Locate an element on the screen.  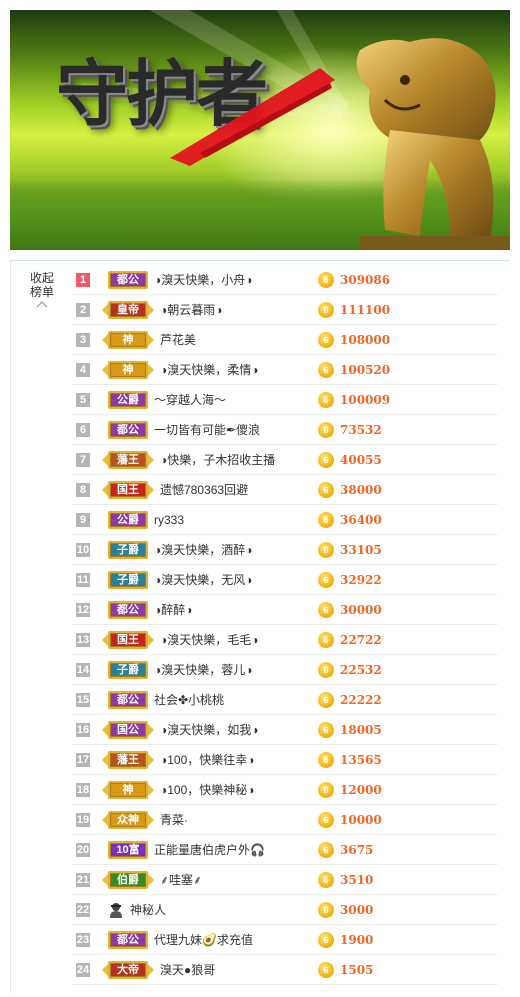
rank-number: 8 is located at coordinates (83, 490).